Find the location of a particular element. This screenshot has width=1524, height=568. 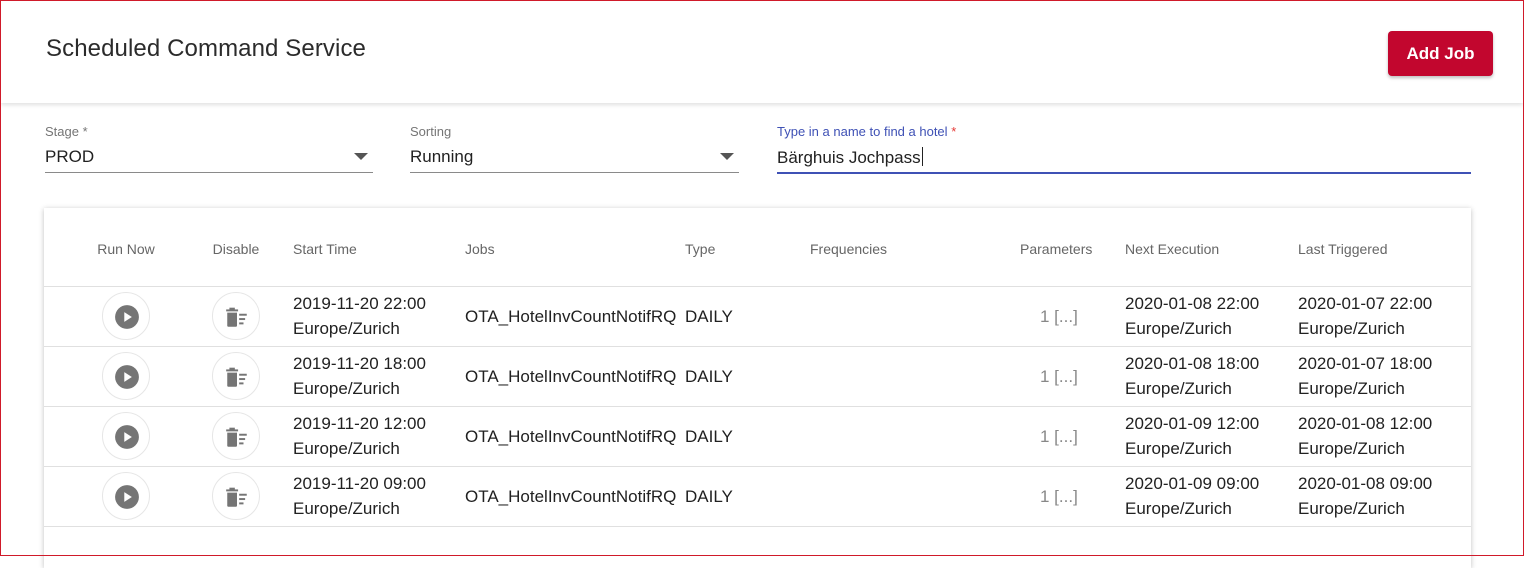

header-start-time: Start Time is located at coordinates (325, 249).